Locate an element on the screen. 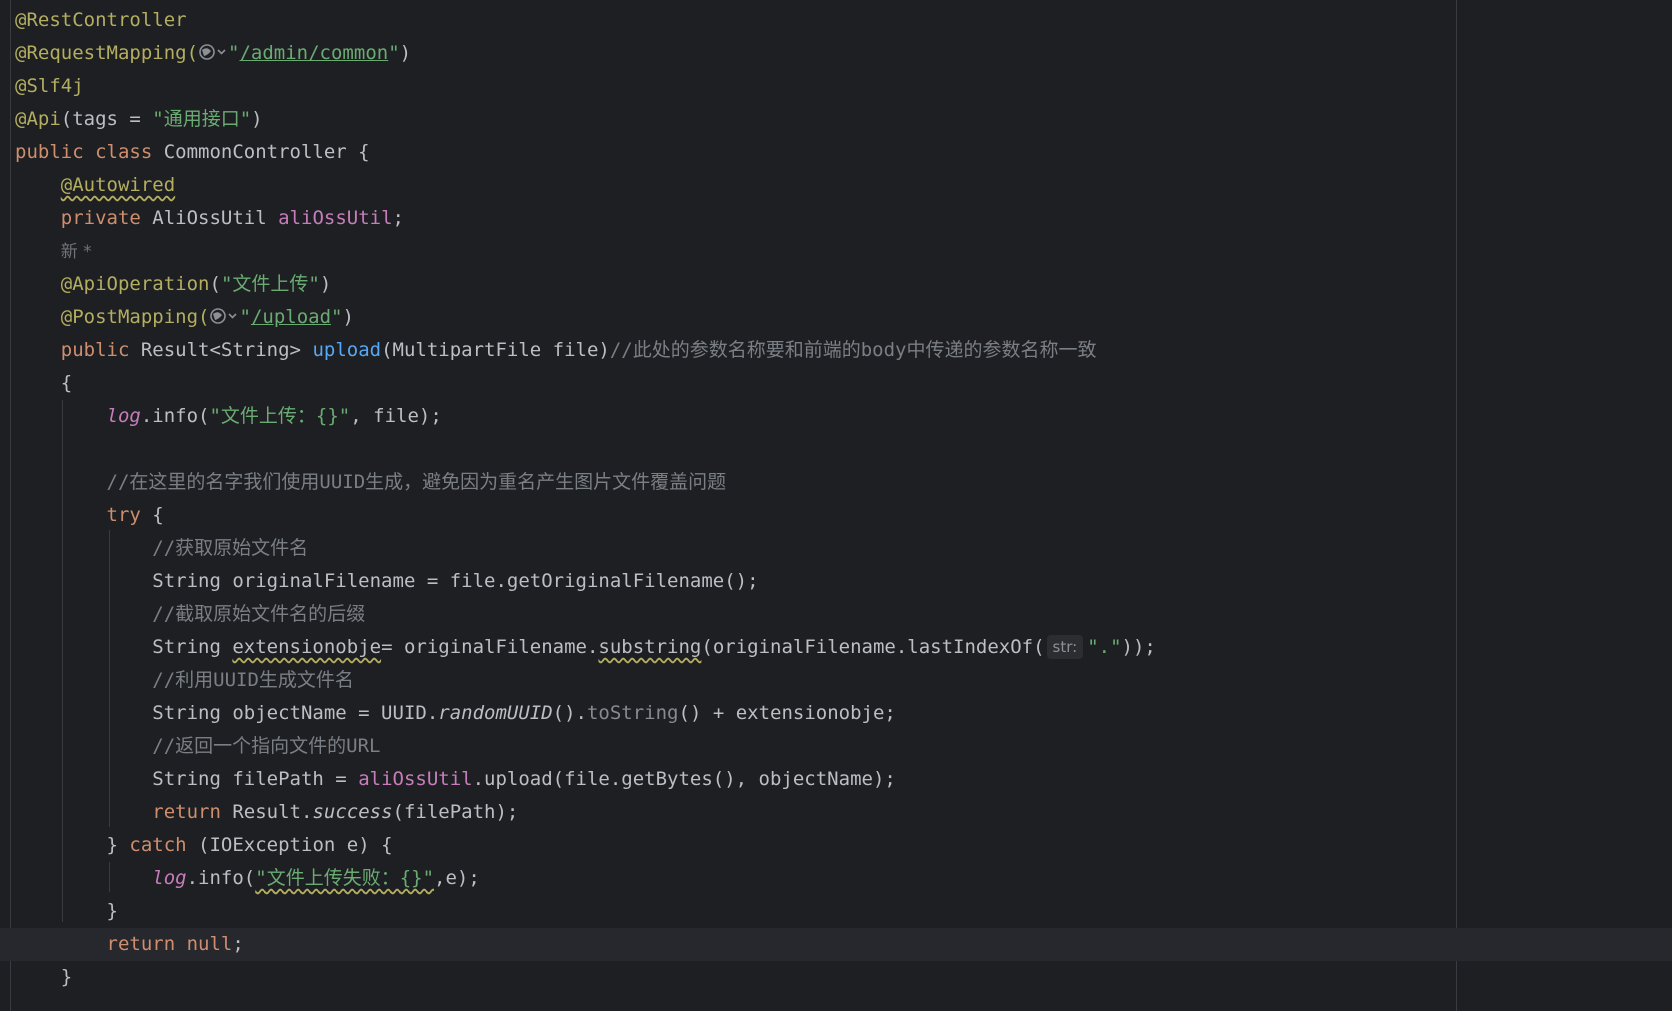 Image resolution: width=1672 pixels, height=1011 pixels. string-literal-warning: "文件上传失败：{}" is located at coordinates (344, 878).